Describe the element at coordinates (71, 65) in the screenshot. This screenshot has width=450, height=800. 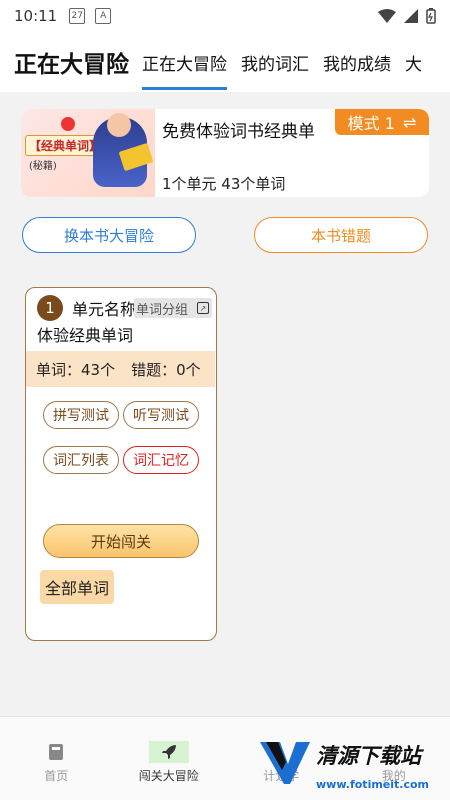
I see `page-title: 正在大冒险` at that location.